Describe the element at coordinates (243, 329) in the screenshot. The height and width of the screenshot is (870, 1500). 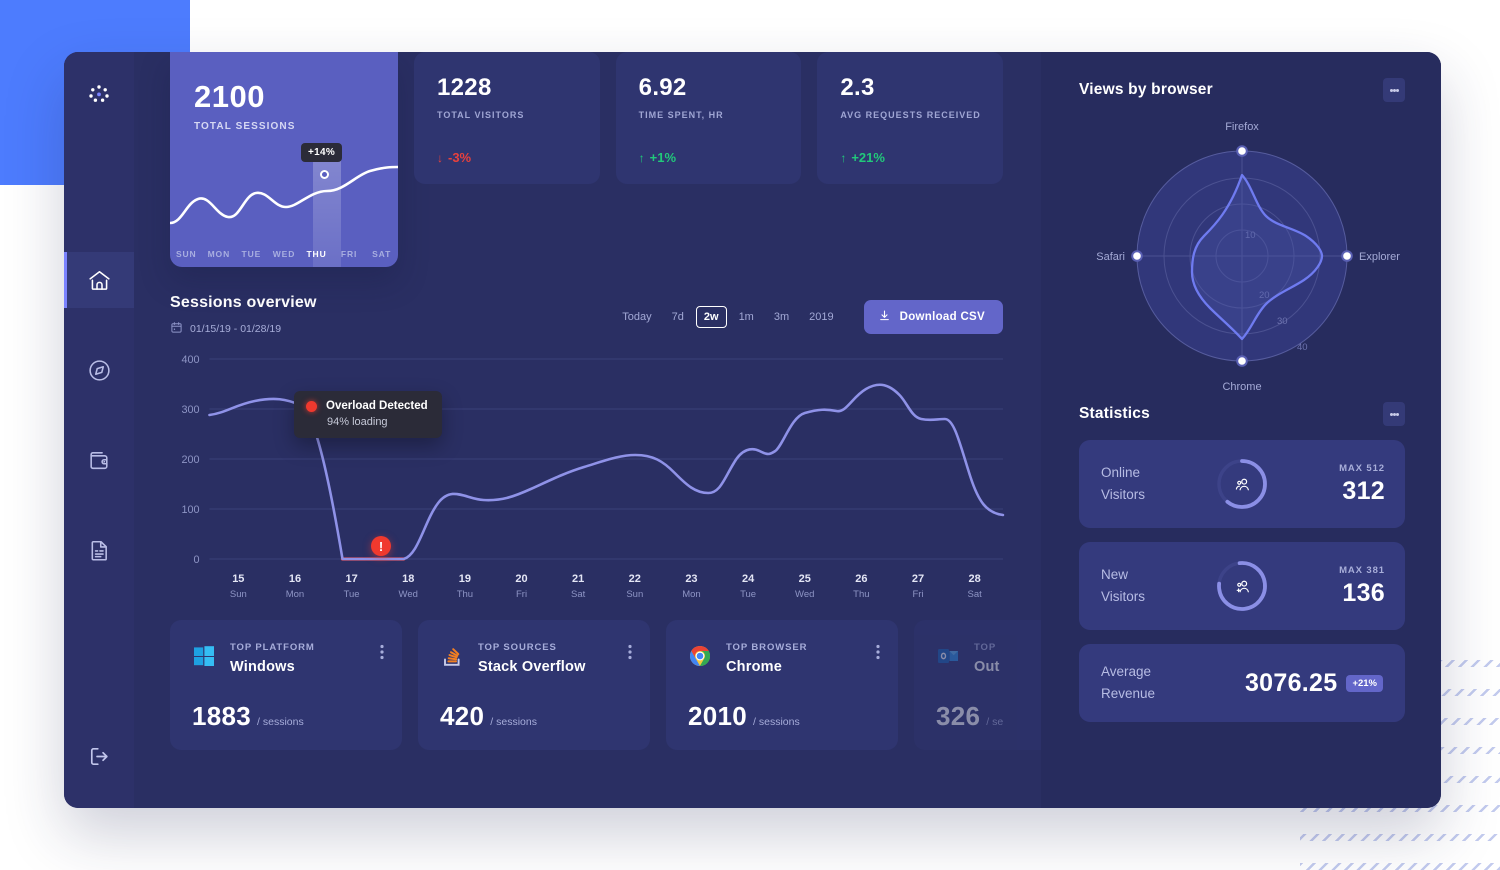
I see `date-range-display: 01/15/19 - 01/28/19` at that location.